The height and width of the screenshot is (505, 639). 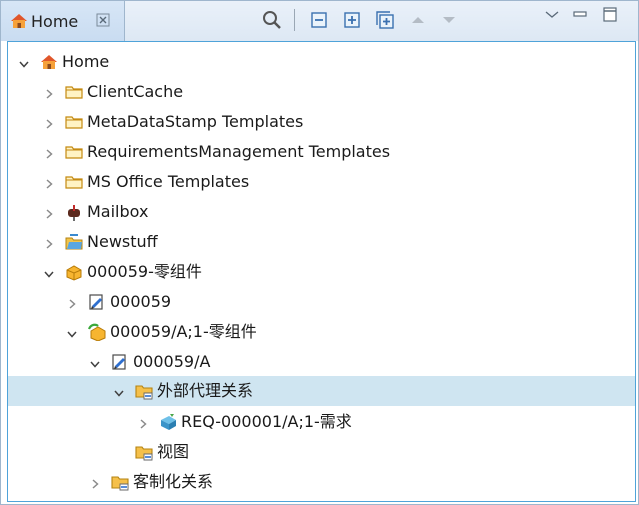 I want to click on tree-node: MS Office Templates, so click(x=321, y=182).